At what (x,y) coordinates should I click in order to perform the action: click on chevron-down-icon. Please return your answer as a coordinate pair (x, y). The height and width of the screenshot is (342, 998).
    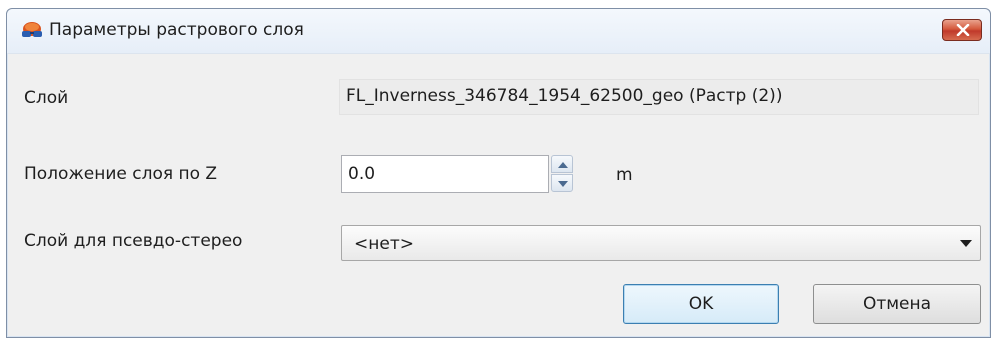
    Looking at the image, I should click on (966, 243).